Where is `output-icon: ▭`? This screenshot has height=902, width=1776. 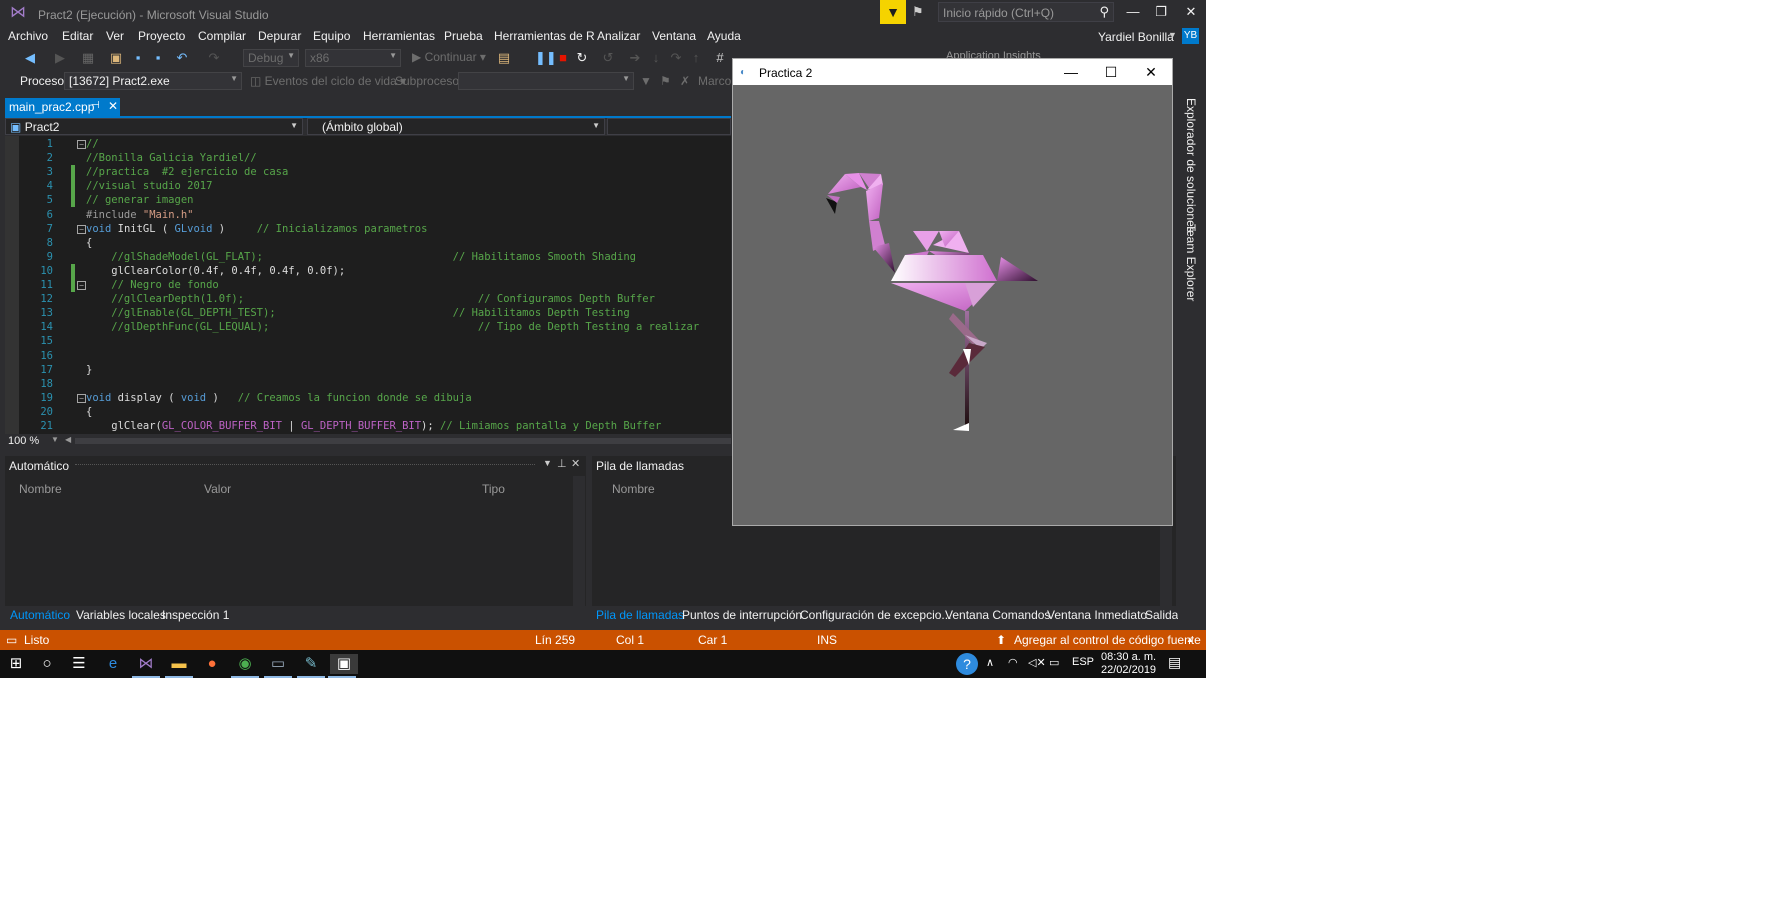
output-icon: ▭ is located at coordinates (11, 640).